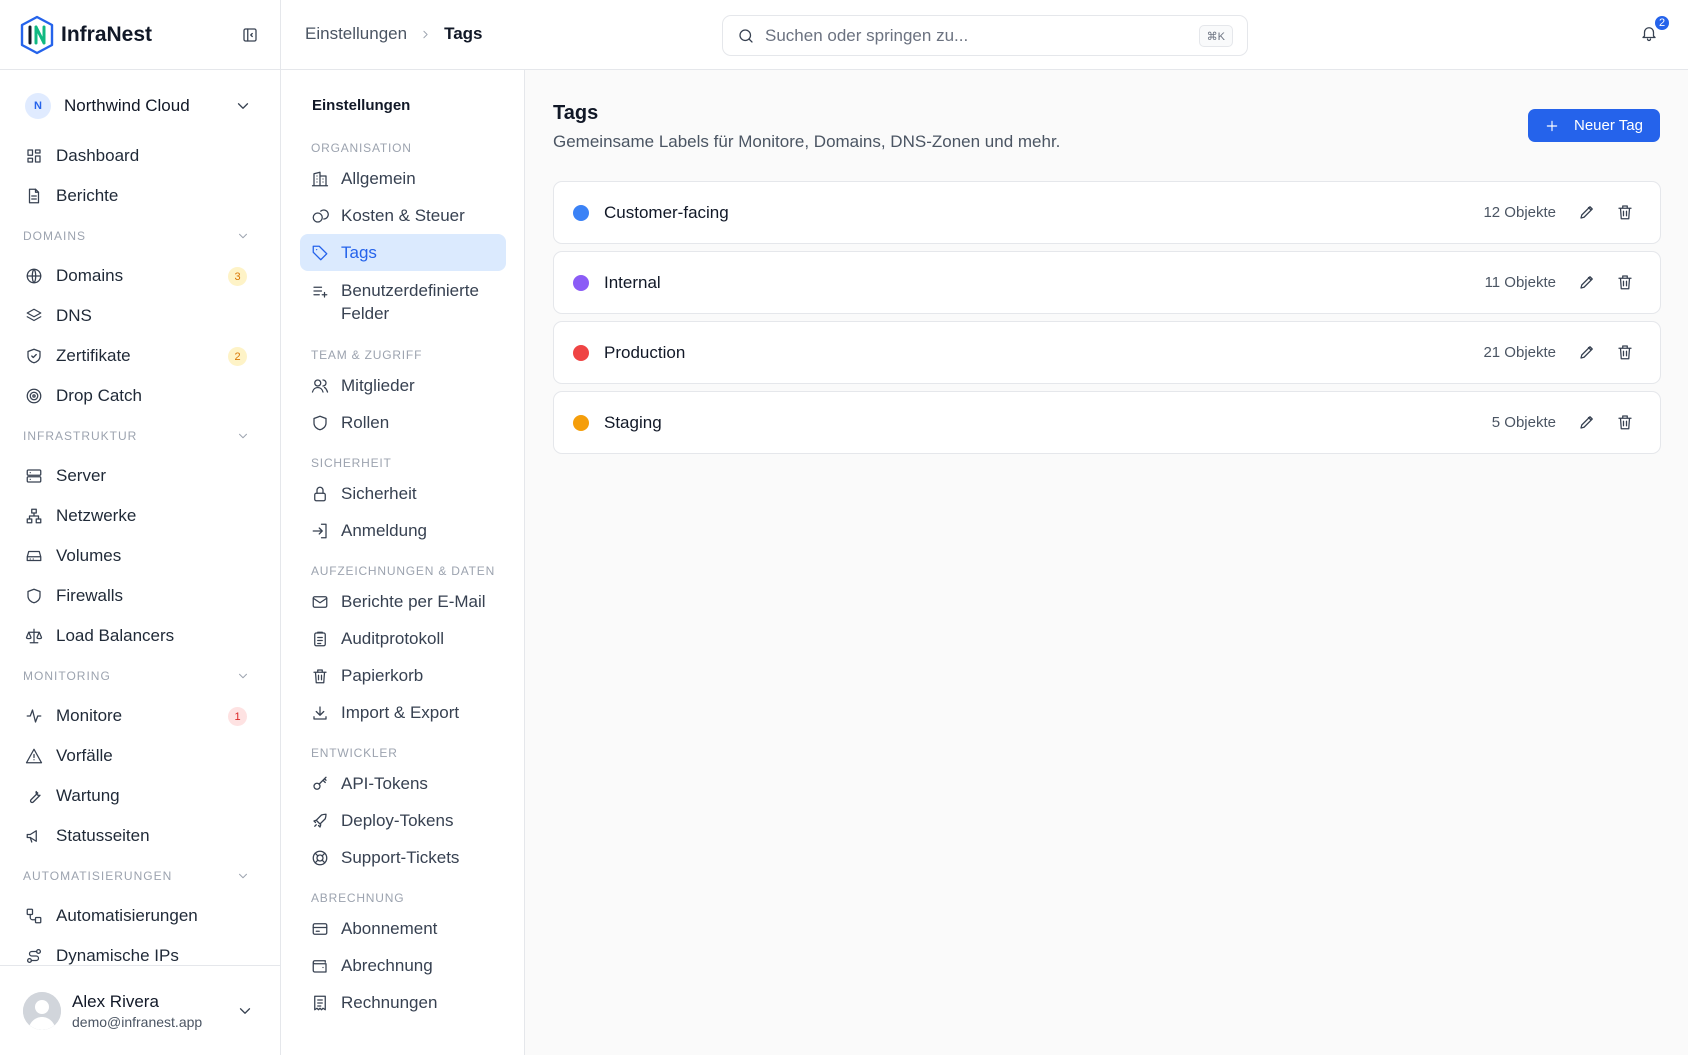  Describe the element at coordinates (140, 106) in the screenshot. I see `org-switcher: N Northwind Cloud` at that location.